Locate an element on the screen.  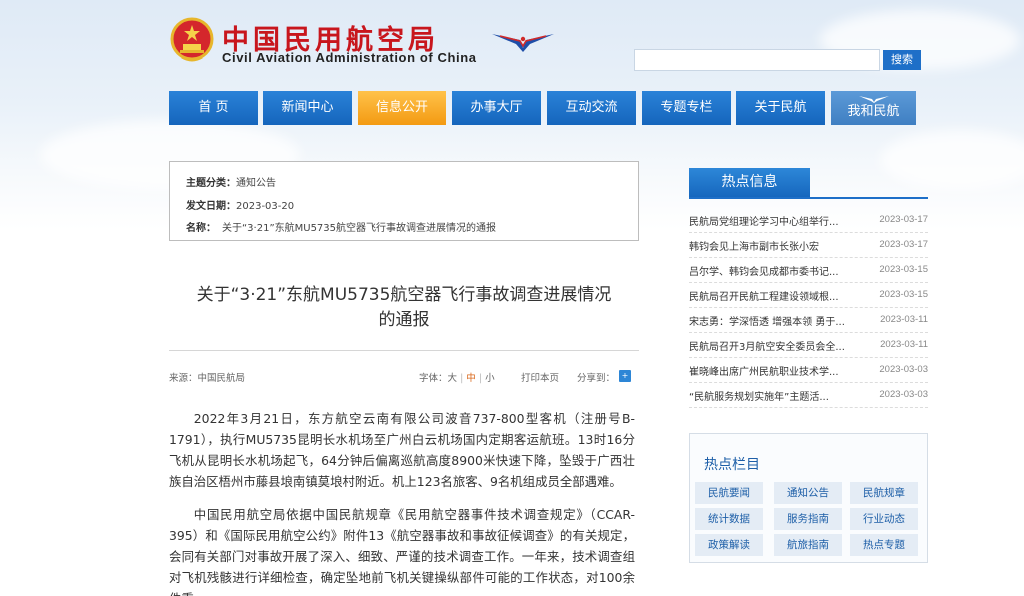
column-link: 政策解读 is located at coordinates (729, 545).